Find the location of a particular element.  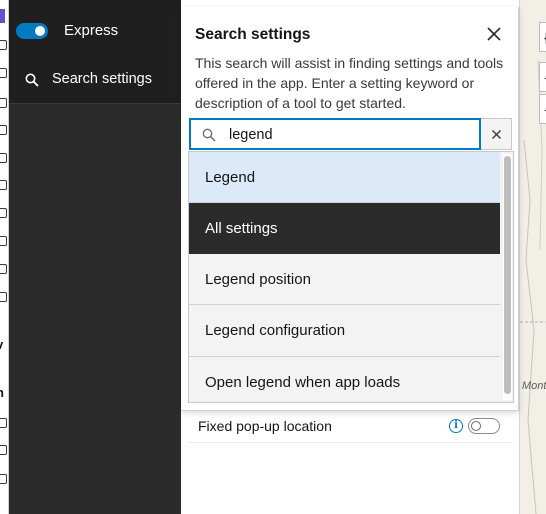

map-widget-button: { is located at coordinates (542, 37).